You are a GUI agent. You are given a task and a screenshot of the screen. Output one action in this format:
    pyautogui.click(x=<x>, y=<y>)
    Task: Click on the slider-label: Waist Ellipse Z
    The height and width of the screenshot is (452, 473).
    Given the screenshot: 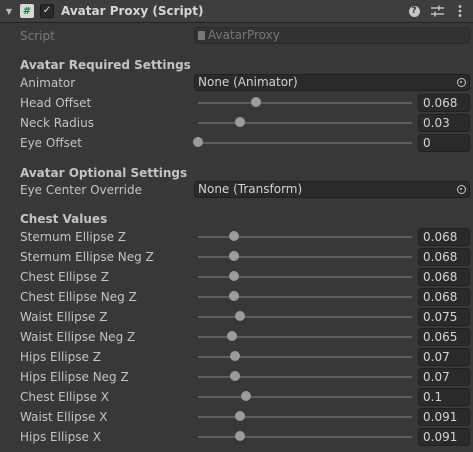 What is the action you would take?
    pyautogui.click(x=64, y=317)
    